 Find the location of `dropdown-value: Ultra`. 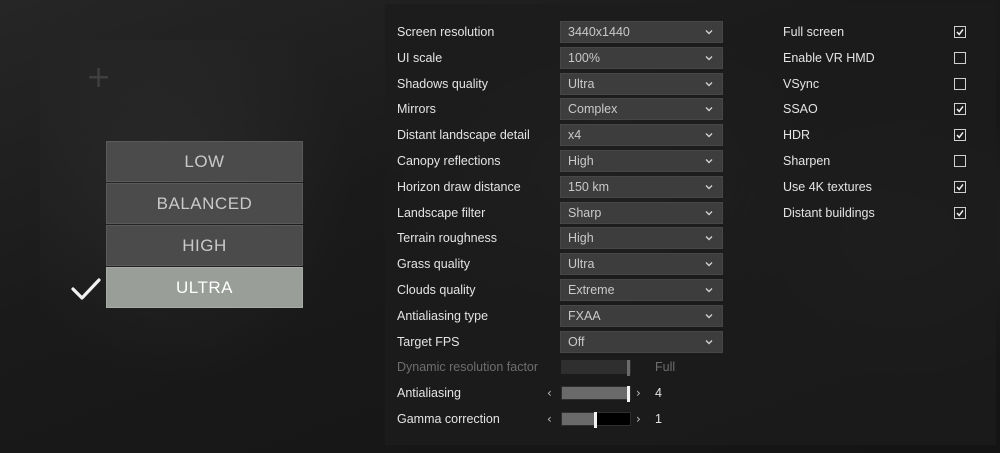

dropdown-value: Ultra is located at coordinates (581, 264).